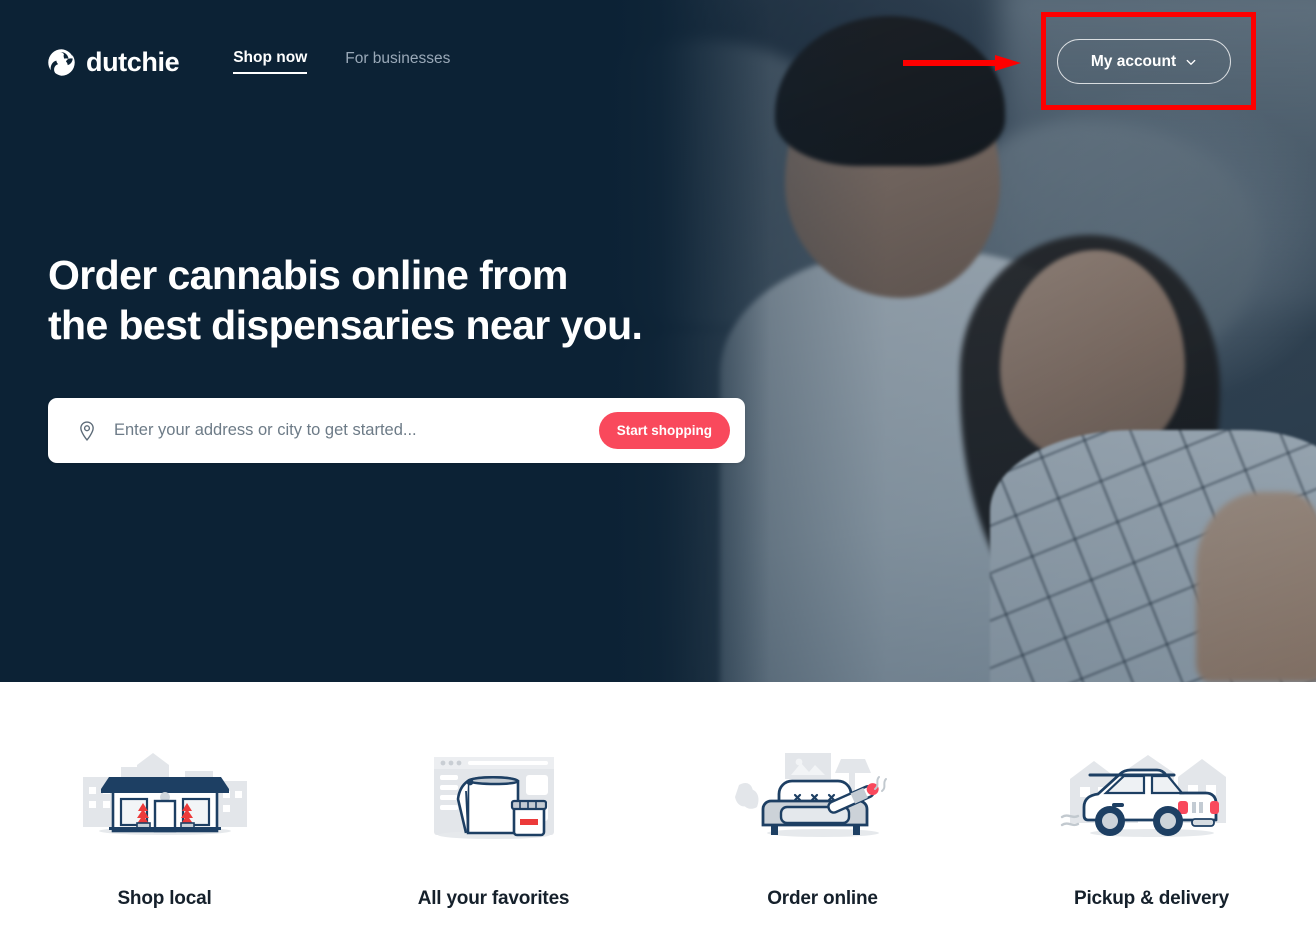  I want to click on brand-name: dutchie, so click(133, 61).